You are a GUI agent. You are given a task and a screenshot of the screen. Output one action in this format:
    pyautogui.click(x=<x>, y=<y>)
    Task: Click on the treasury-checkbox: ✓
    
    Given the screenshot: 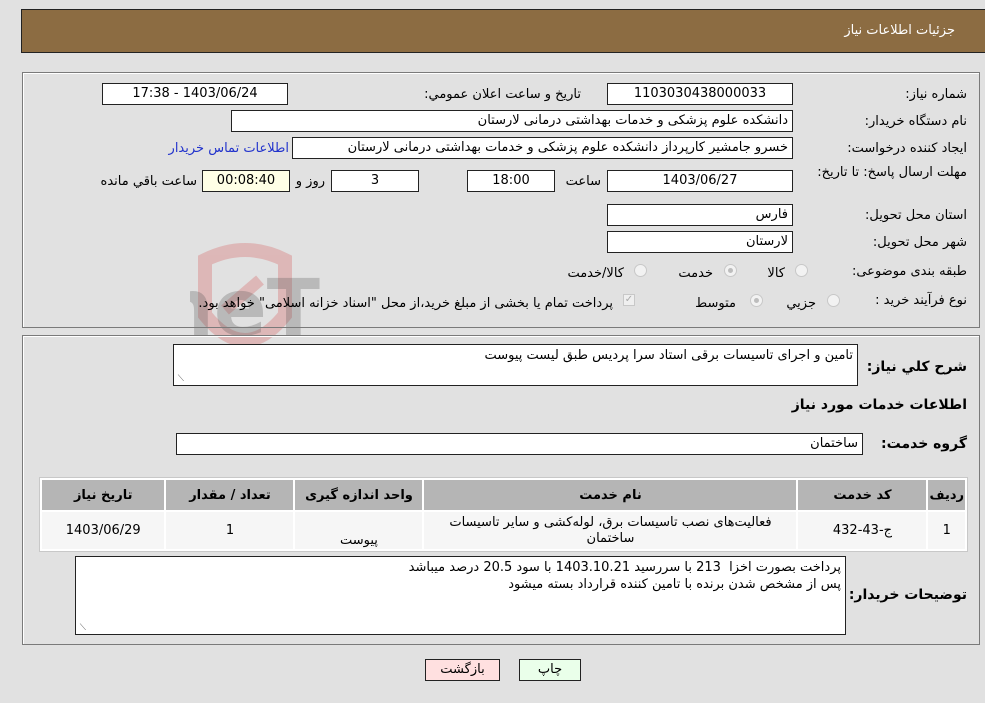 What is the action you would take?
    pyautogui.click(x=629, y=300)
    